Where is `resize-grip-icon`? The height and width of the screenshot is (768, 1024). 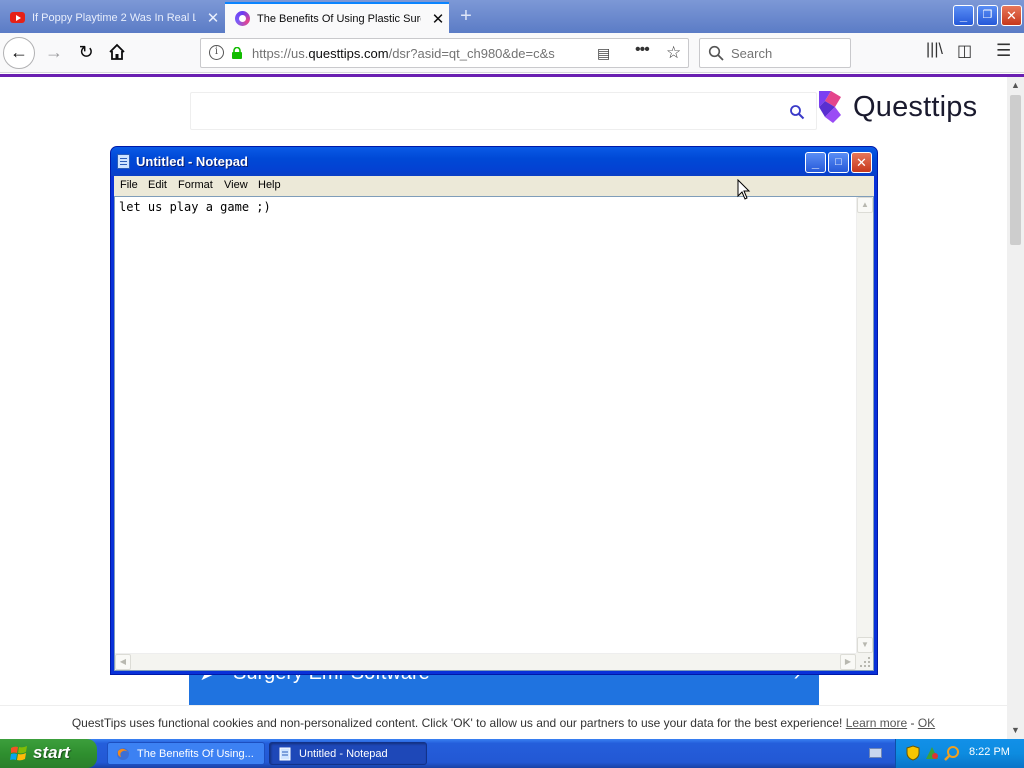
resize-grip-icon is located at coordinates (864, 661).